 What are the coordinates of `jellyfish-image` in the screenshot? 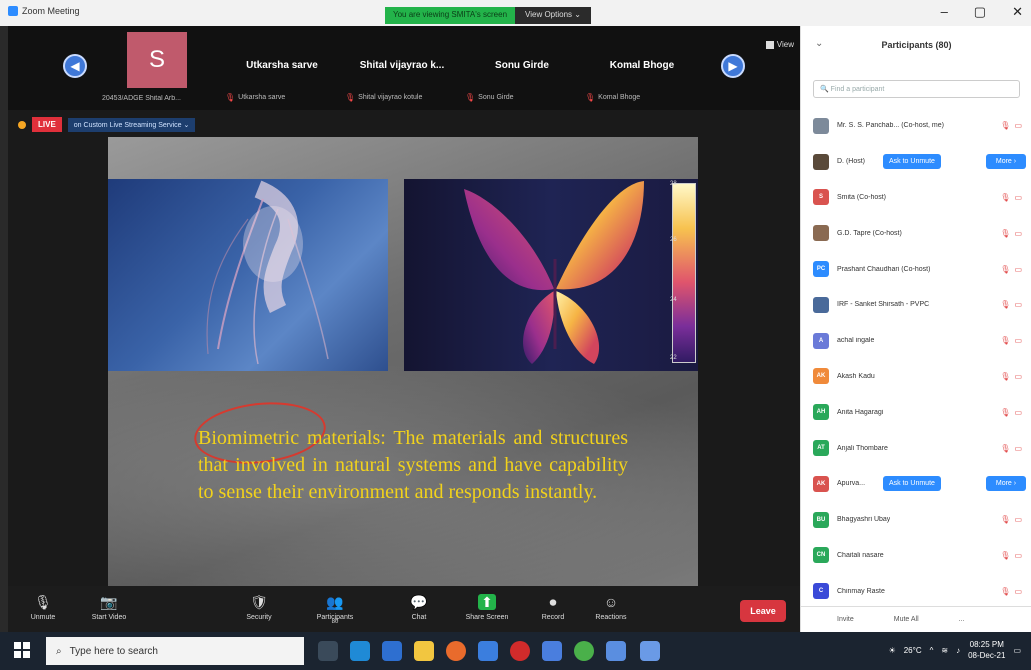 It's located at (248, 275).